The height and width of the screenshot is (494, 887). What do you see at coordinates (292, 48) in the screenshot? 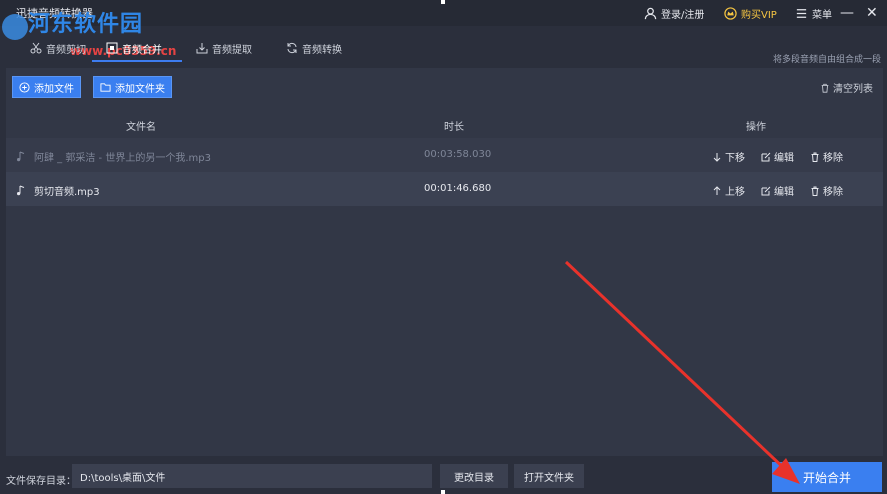
I see `convert-icon` at bounding box center [292, 48].